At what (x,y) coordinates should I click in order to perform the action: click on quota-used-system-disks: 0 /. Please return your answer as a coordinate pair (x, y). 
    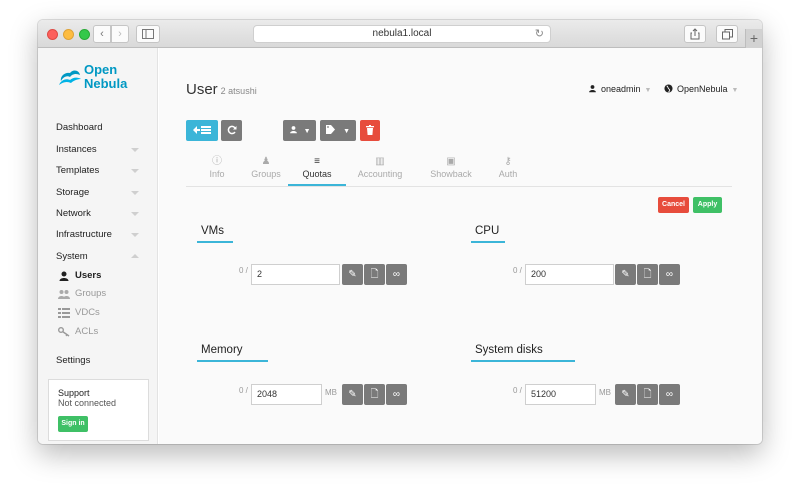
    Looking at the image, I should click on (517, 390).